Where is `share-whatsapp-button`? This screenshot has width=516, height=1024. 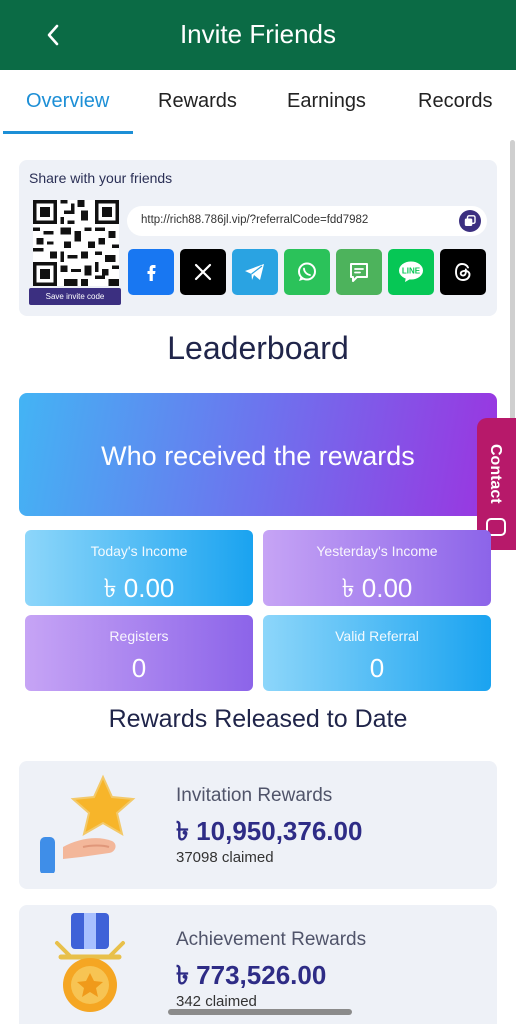 share-whatsapp-button is located at coordinates (307, 272).